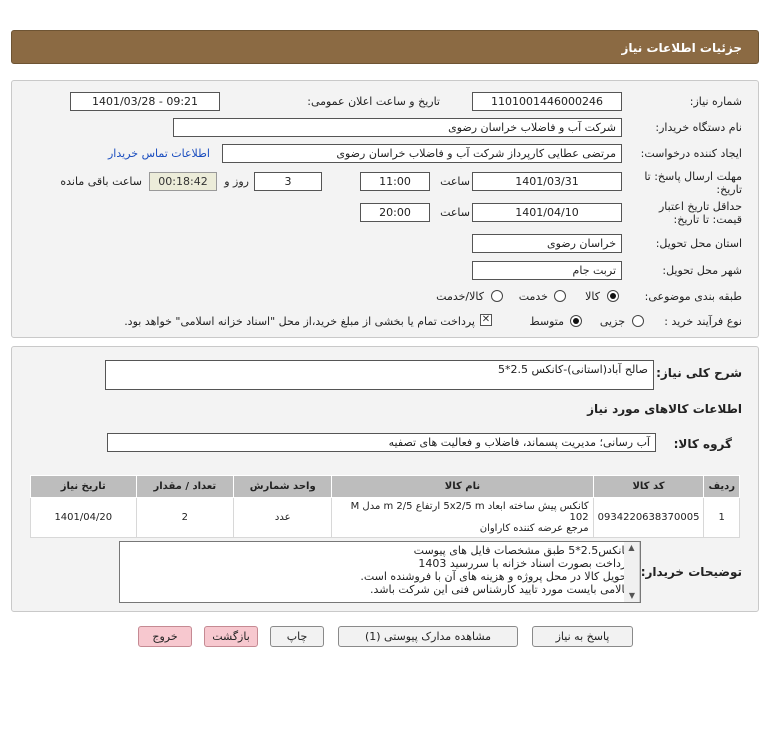 The width and height of the screenshot is (770, 745). I want to click on goods-group-label: گروه کالا:, so click(702, 444).